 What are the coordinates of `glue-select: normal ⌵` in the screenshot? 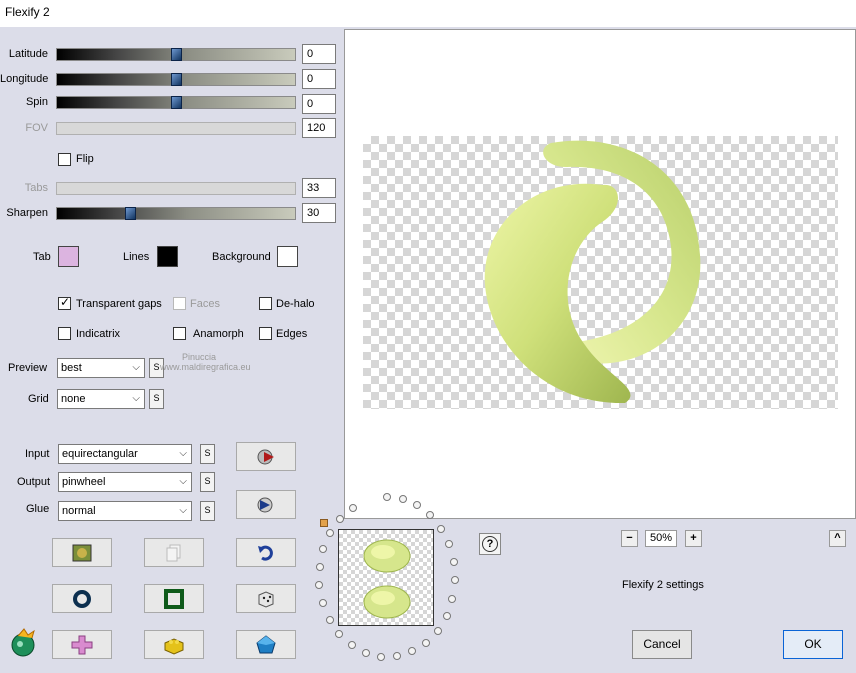 It's located at (125, 511).